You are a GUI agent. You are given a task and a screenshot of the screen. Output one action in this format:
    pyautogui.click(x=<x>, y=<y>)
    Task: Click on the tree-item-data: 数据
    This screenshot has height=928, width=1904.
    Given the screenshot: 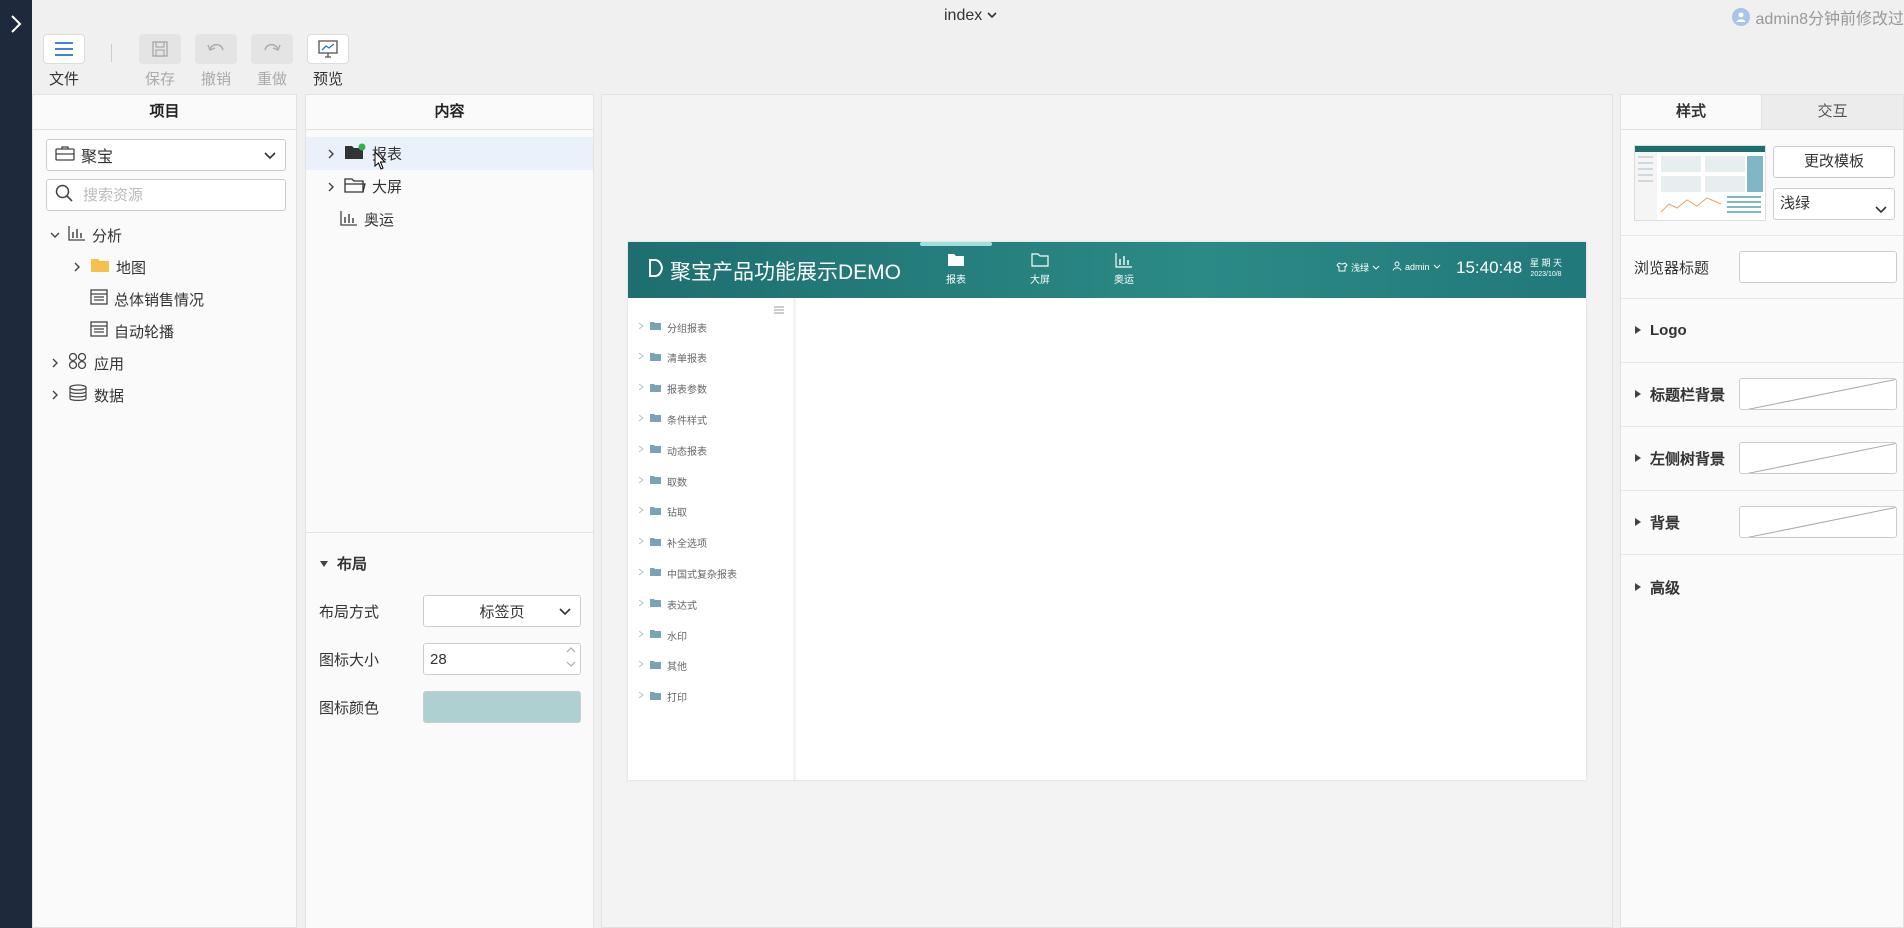 What is the action you would take?
    pyautogui.click(x=164, y=395)
    